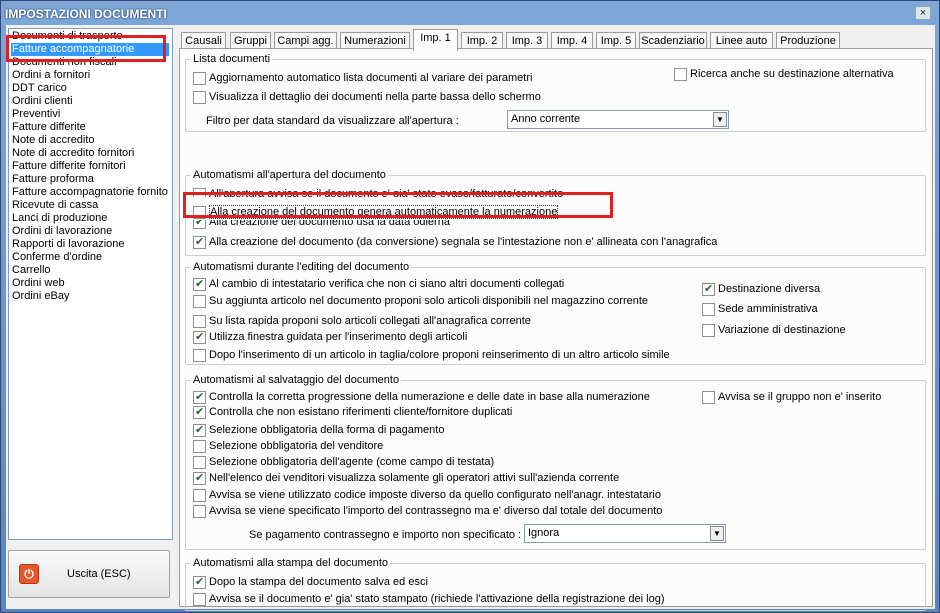  What do you see at coordinates (42, 101) in the screenshot?
I see `document-list-item: Ordini clienti` at bounding box center [42, 101].